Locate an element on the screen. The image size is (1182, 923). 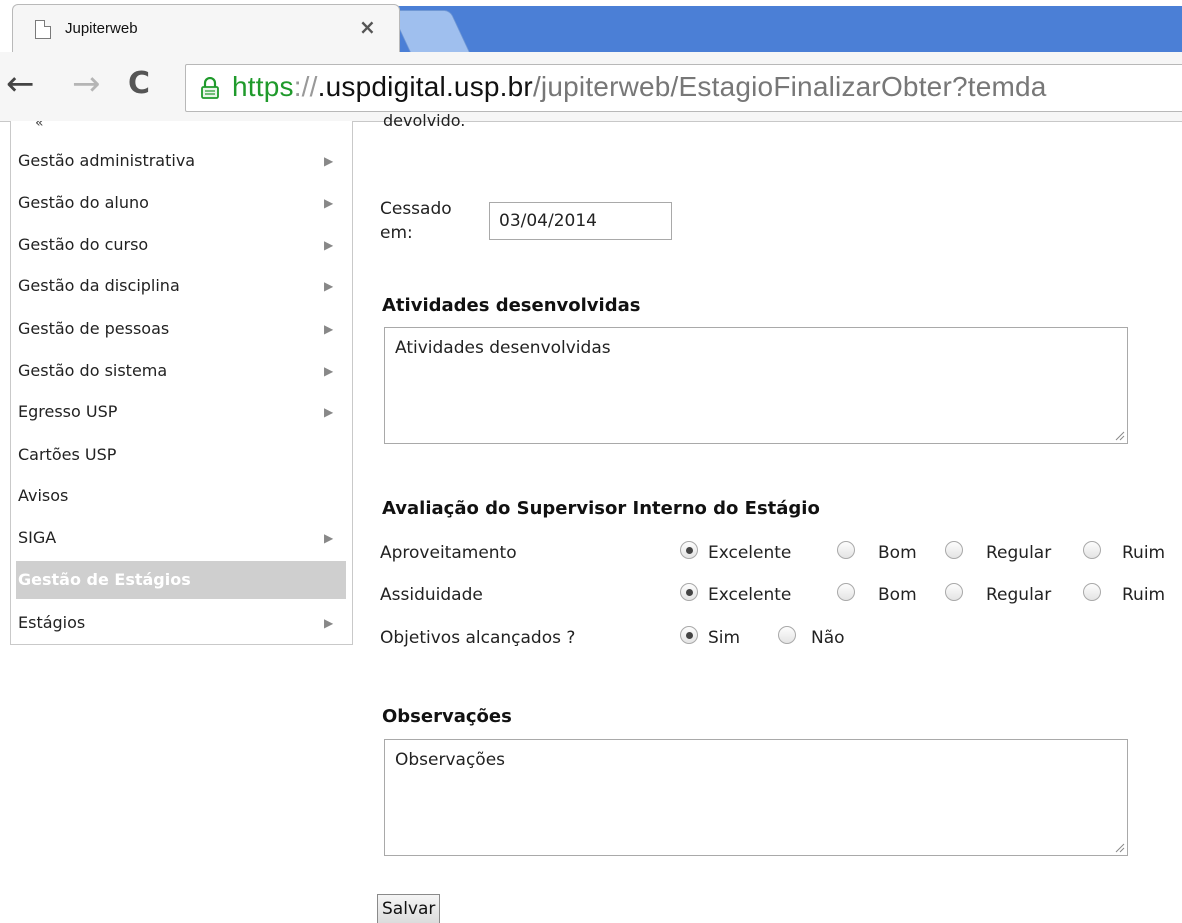
sidebar-item-label: Egresso USP is located at coordinates (68, 411).